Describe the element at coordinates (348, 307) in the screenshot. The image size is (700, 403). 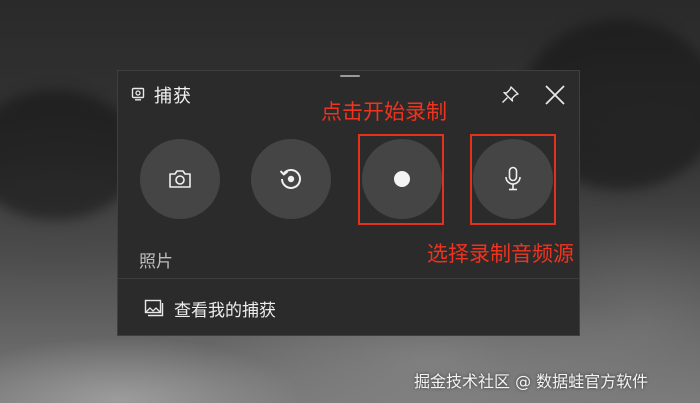
I see `view-my-captures-link: 查看我的捕获` at that location.